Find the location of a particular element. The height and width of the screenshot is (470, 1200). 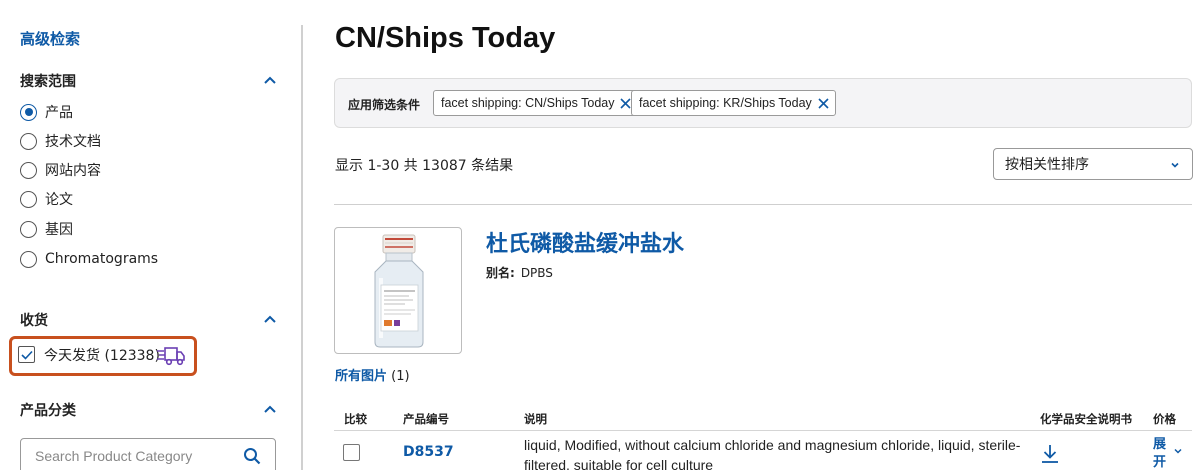

scope-option-chromatograms: Chromatograms is located at coordinates (89, 259).